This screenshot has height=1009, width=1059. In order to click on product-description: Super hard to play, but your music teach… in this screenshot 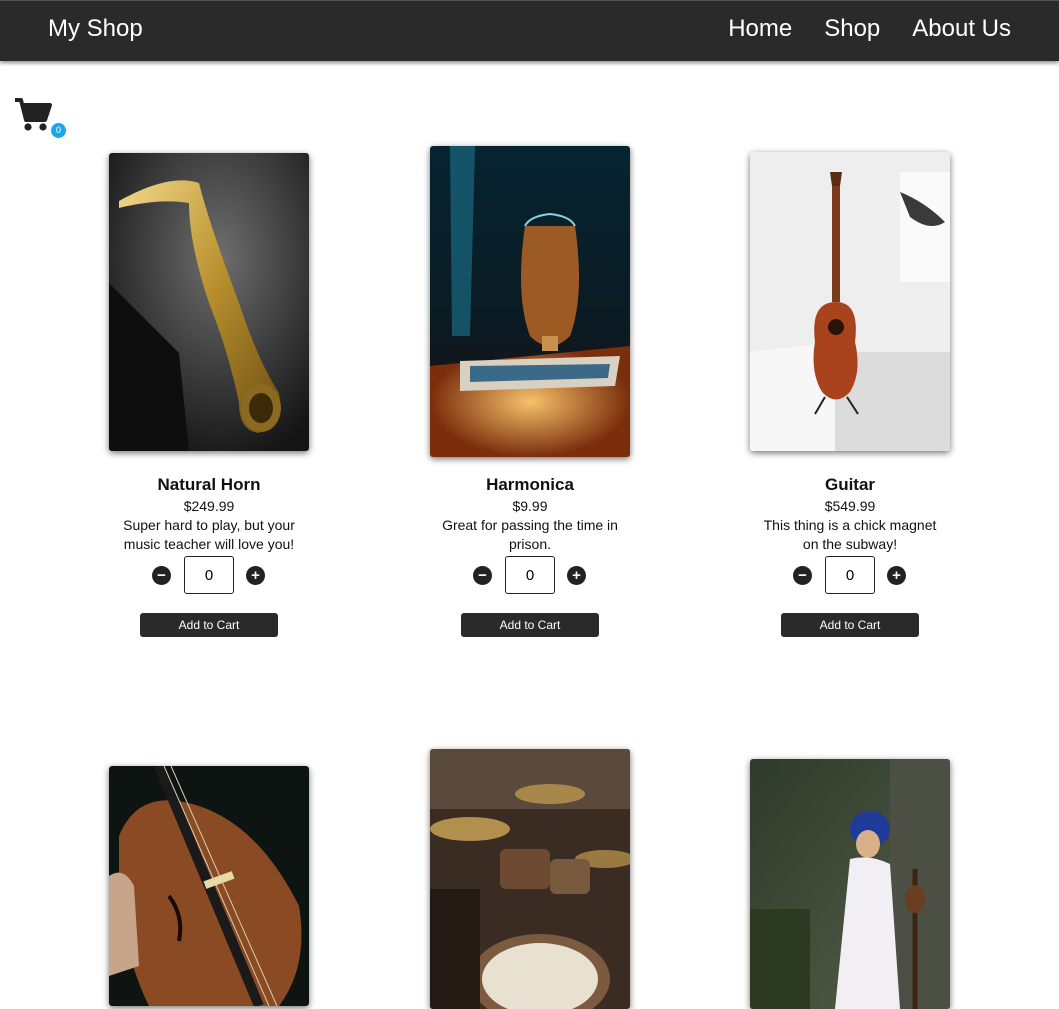, I will do `click(209, 534)`.